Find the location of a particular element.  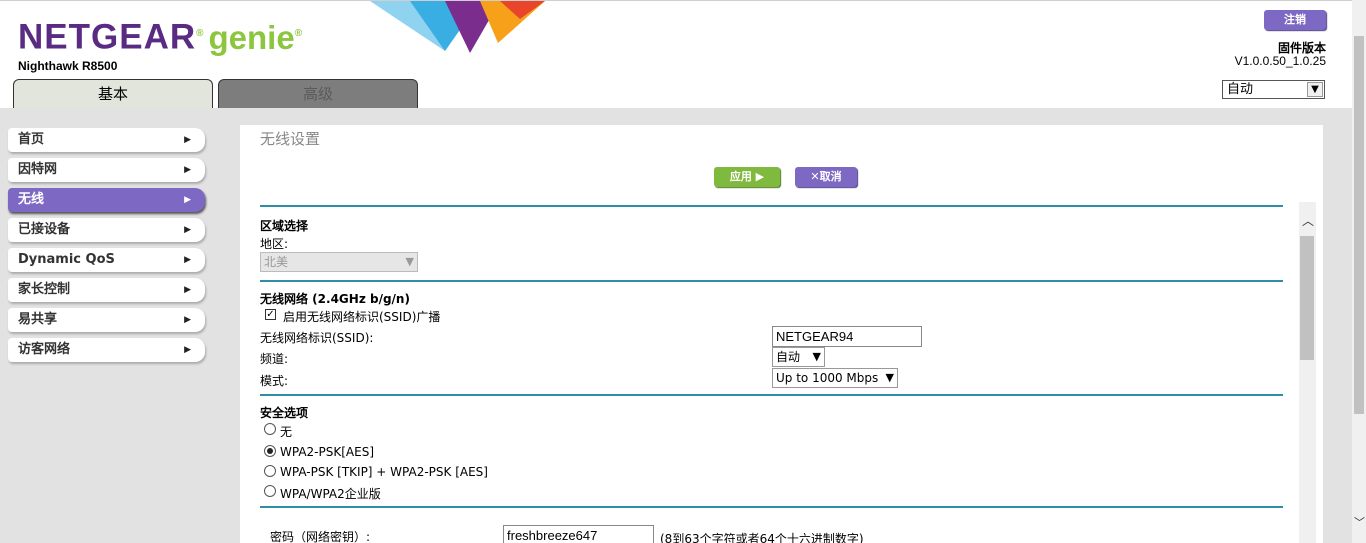

sidebar-item-wireless: 无线 ▶ is located at coordinates (106, 200).